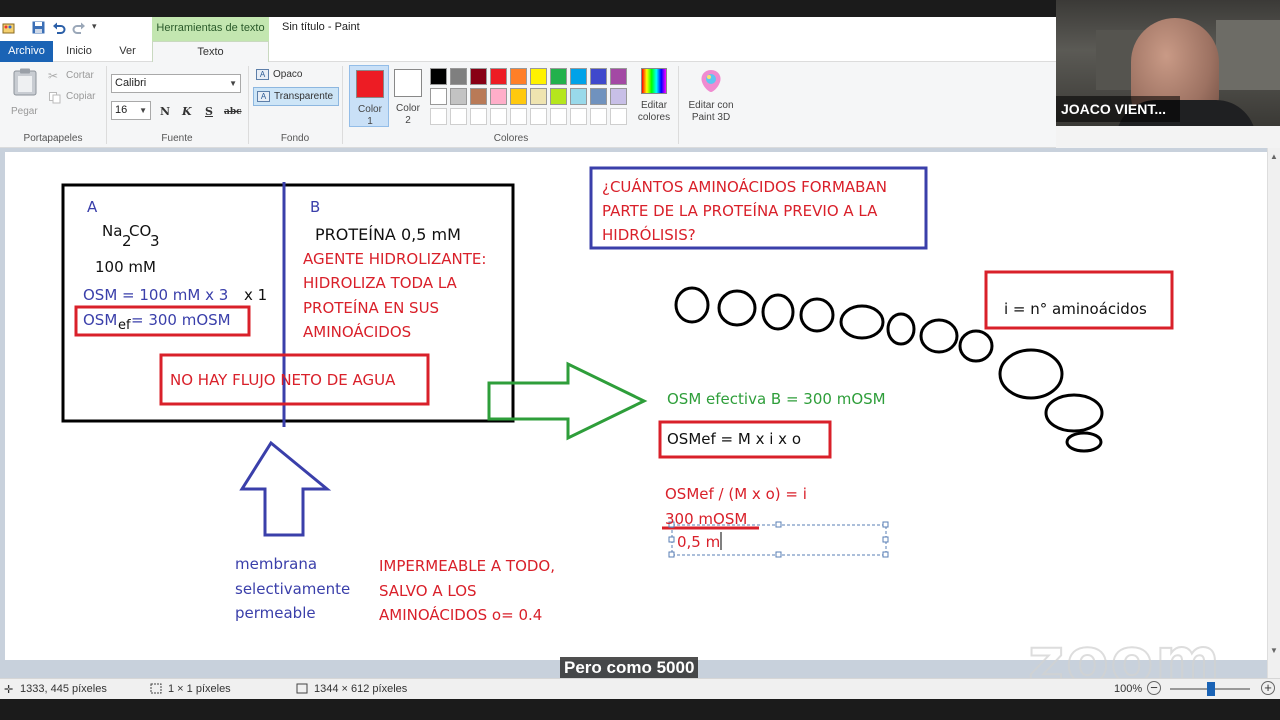 The width and height of the screenshot is (1280, 720). I want to click on opaque-icon: A, so click(262, 74).